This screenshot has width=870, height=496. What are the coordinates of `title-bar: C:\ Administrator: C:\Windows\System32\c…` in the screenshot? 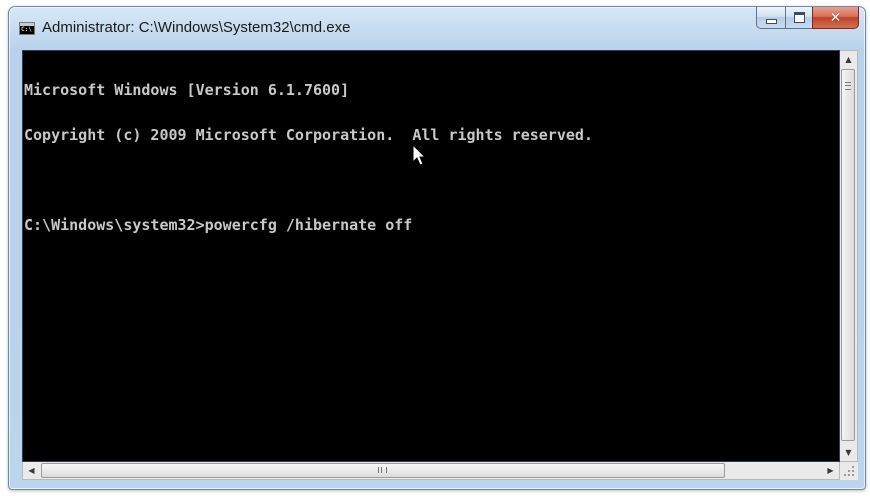 It's located at (437, 28).